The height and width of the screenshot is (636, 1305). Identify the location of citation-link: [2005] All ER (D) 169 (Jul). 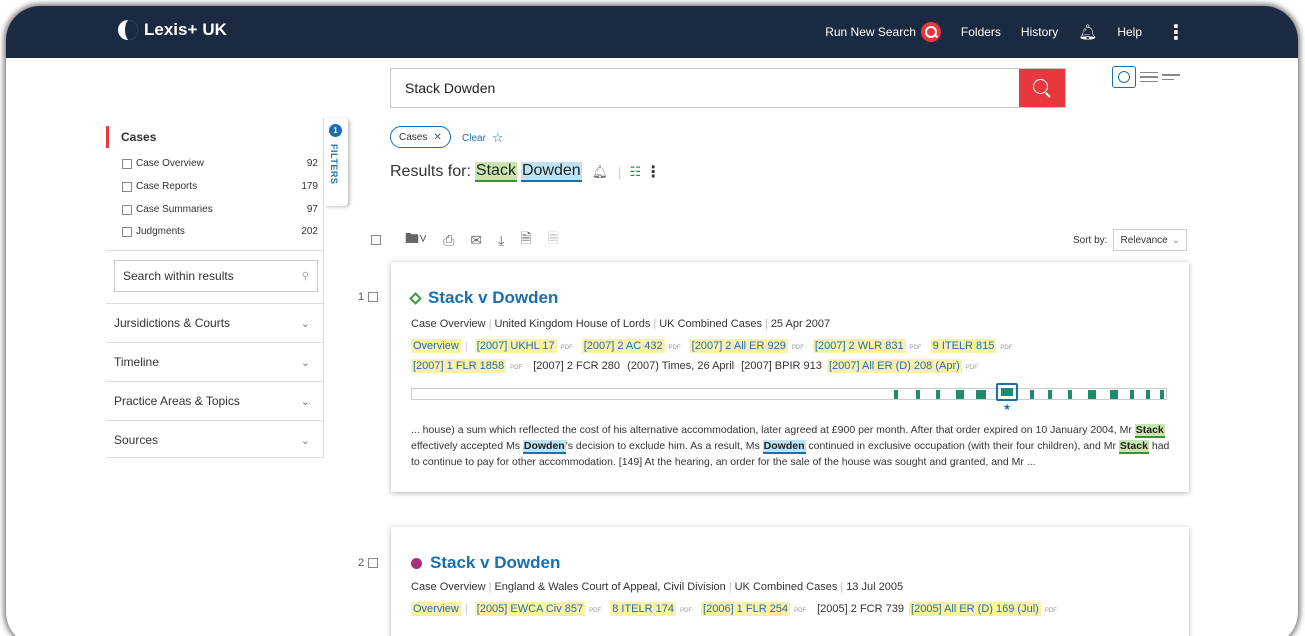
(975, 609).